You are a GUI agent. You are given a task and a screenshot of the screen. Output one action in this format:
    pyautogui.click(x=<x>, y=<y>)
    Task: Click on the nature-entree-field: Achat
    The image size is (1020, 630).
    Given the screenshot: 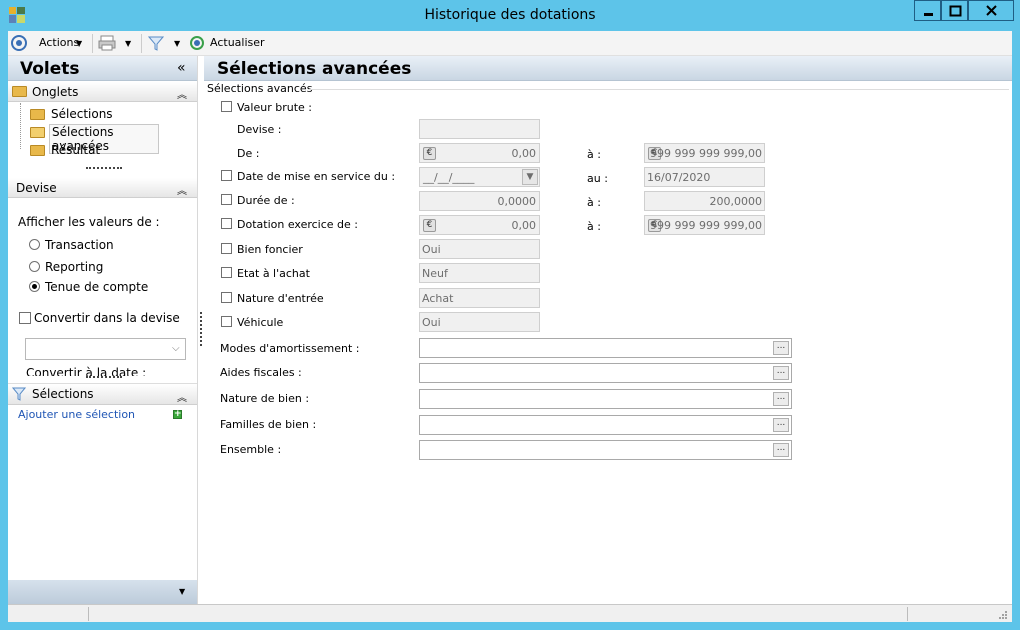 What is the action you would take?
    pyautogui.click(x=479, y=298)
    